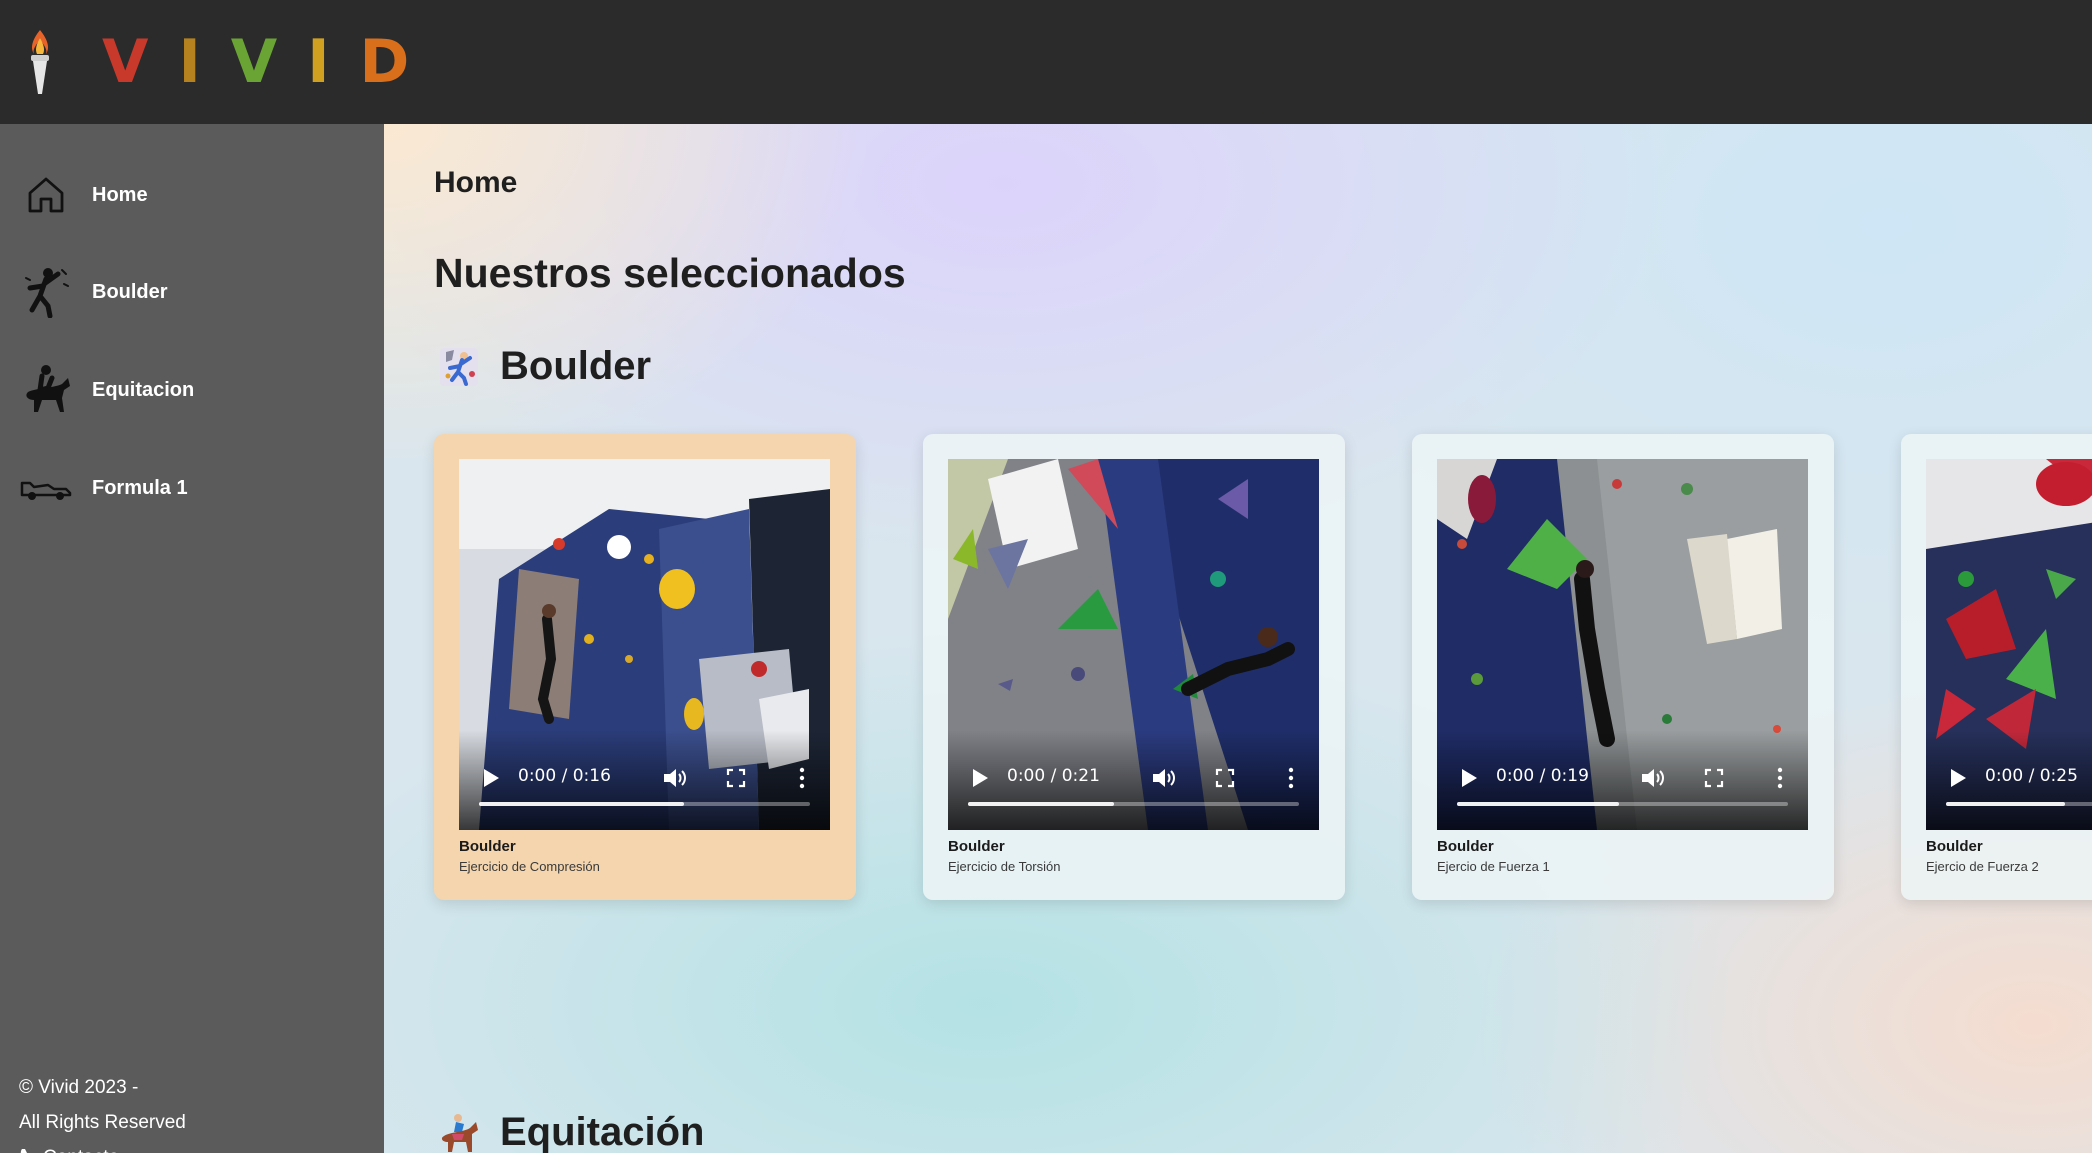  What do you see at coordinates (130, 291) in the screenshot?
I see `sidebar-item-label: Boulder` at bounding box center [130, 291].